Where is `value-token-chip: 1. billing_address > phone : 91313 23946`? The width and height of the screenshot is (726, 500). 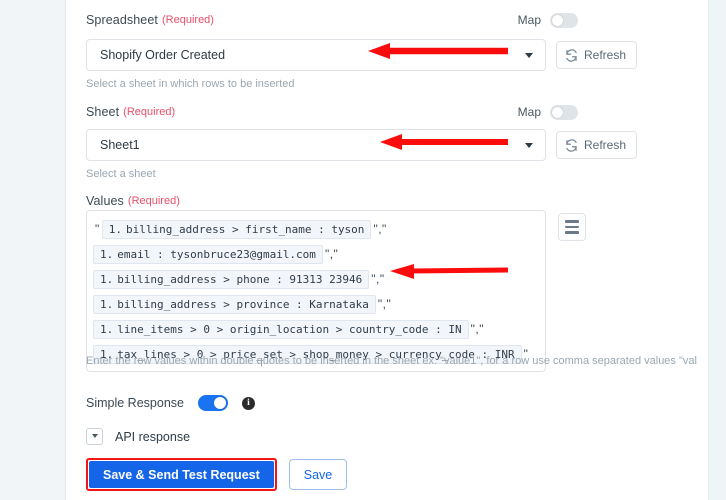
value-token-chip: 1. billing_address > phone : 91313 23946 is located at coordinates (231, 279).